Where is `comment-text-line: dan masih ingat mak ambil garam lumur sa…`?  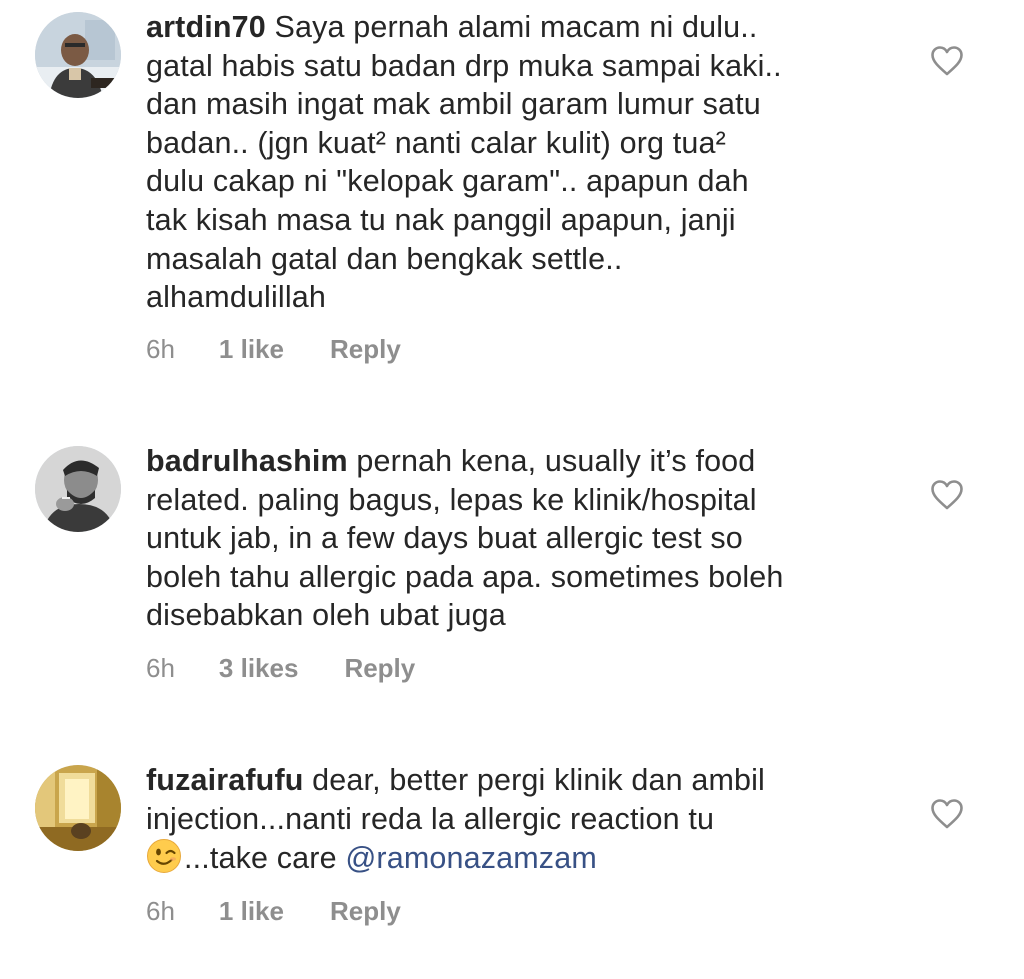
comment-text-line: dan masih ingat mak ambil garam lumur sa… is located at coordinates (453, 104).